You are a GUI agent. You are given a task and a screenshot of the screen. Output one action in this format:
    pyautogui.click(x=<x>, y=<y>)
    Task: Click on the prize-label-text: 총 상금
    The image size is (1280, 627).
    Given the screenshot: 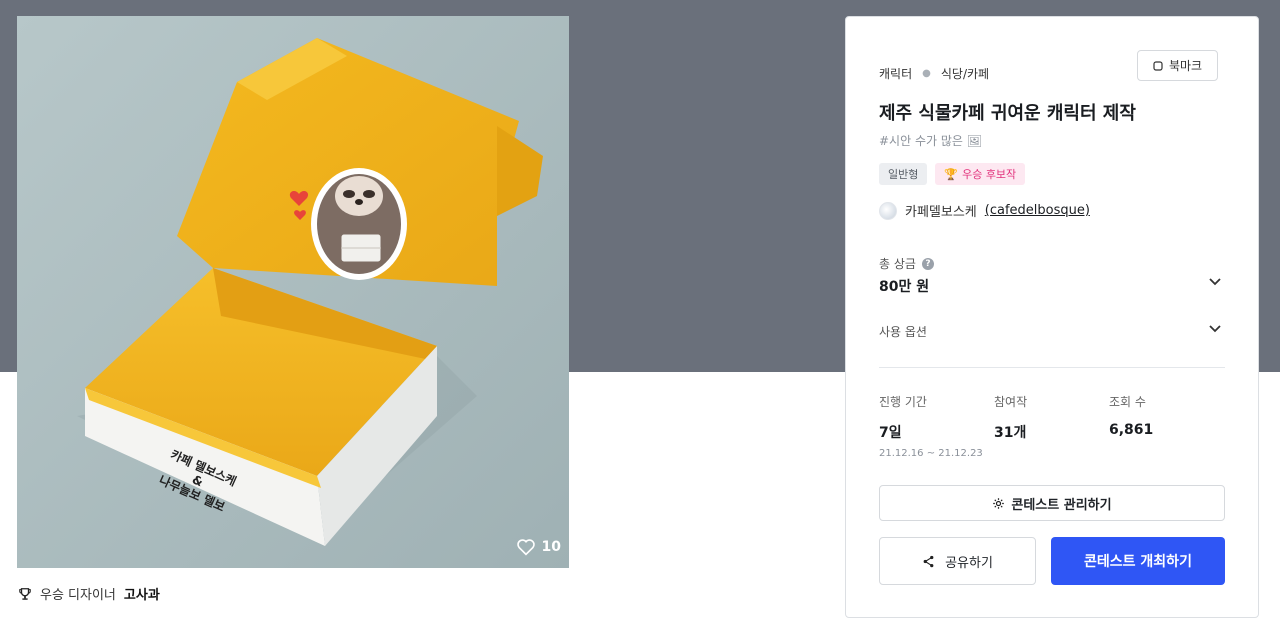 What is the action you would take?
    pyautogui.click(x=897, y=264)
    